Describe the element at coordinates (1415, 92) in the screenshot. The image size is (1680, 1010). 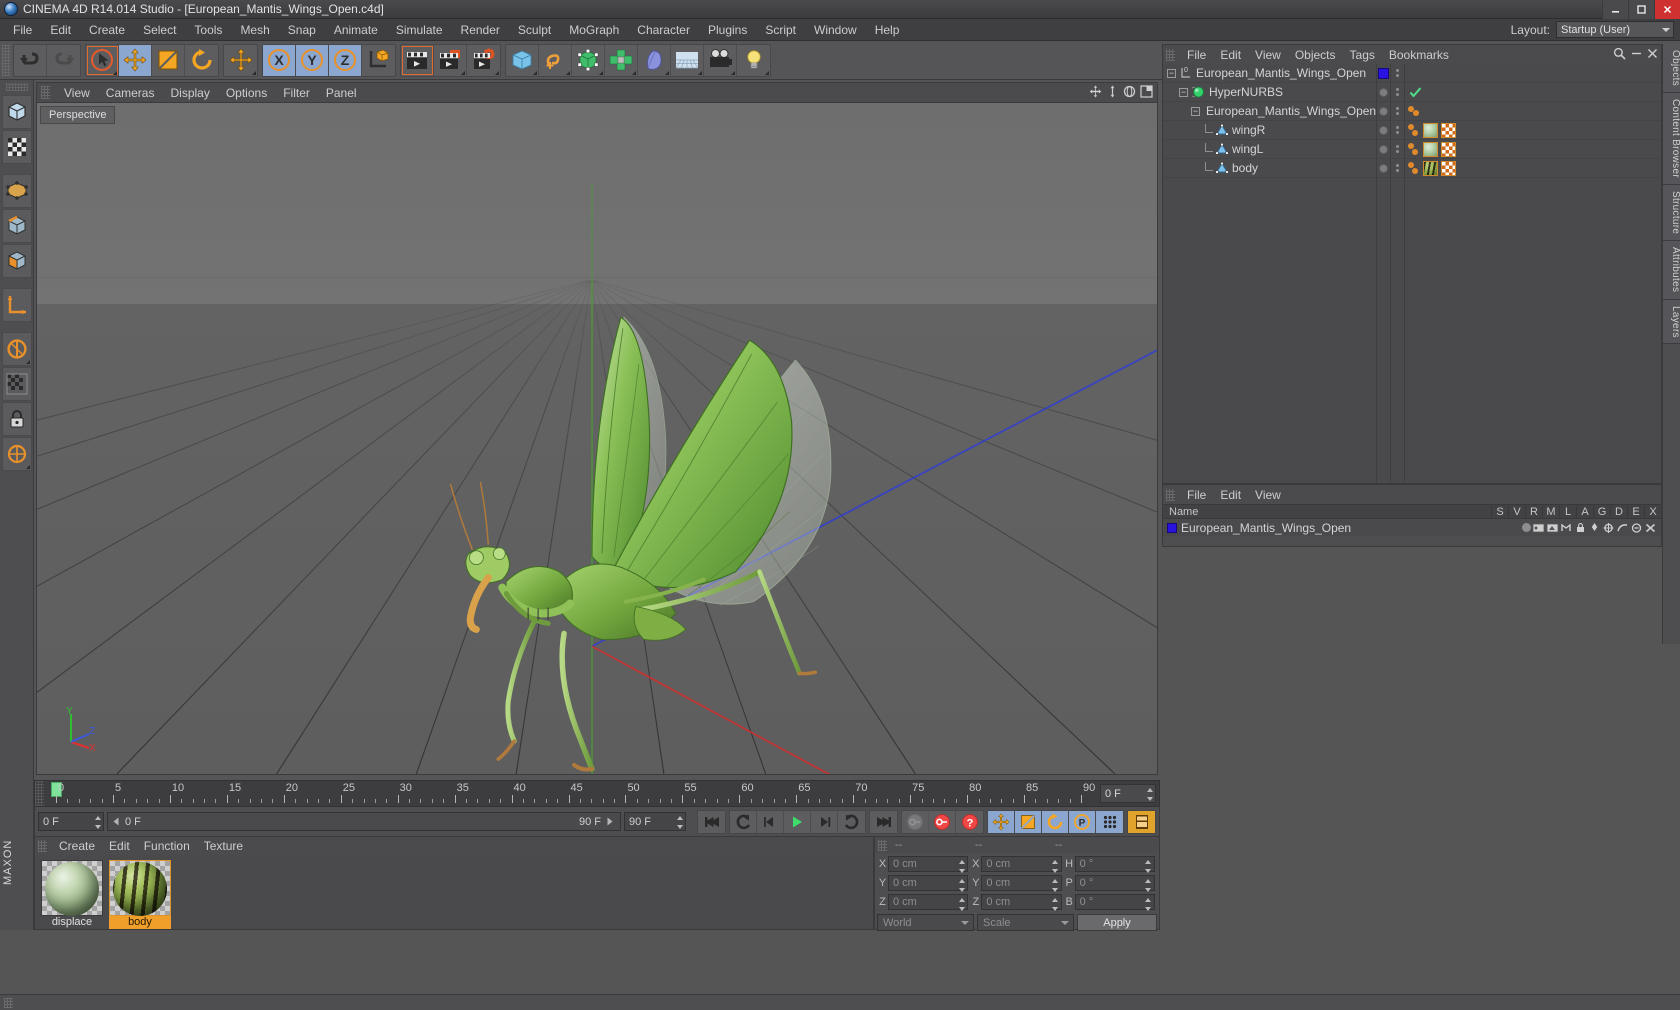
I see `check-icon` at that location.